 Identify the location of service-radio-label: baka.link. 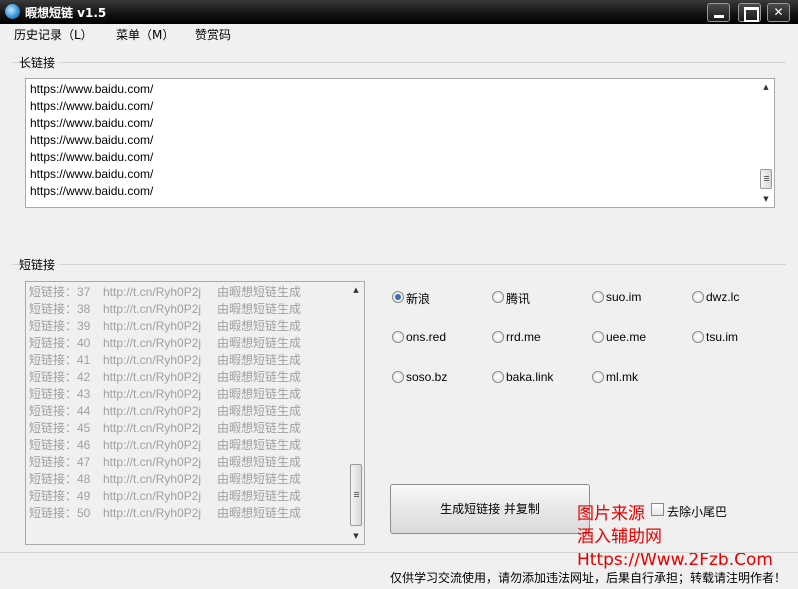
(530, 377).